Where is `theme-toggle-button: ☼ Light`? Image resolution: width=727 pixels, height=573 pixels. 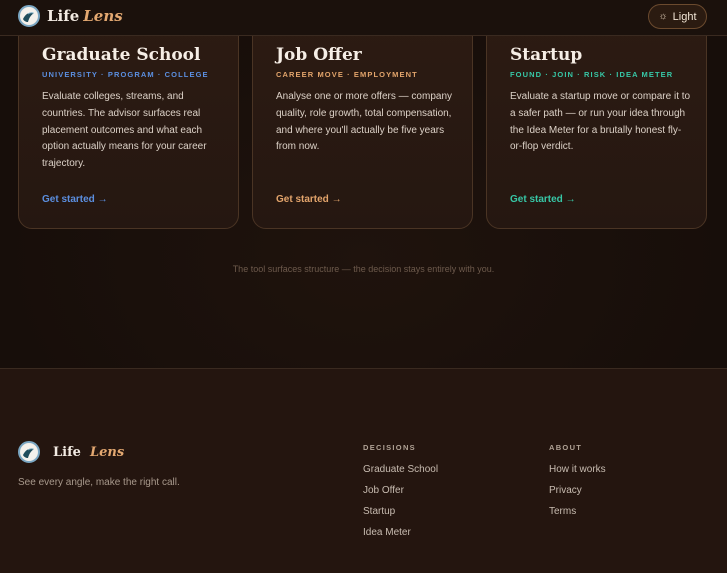
theme-toggle-button: ☼ Light is located at coordinates (677, 16).